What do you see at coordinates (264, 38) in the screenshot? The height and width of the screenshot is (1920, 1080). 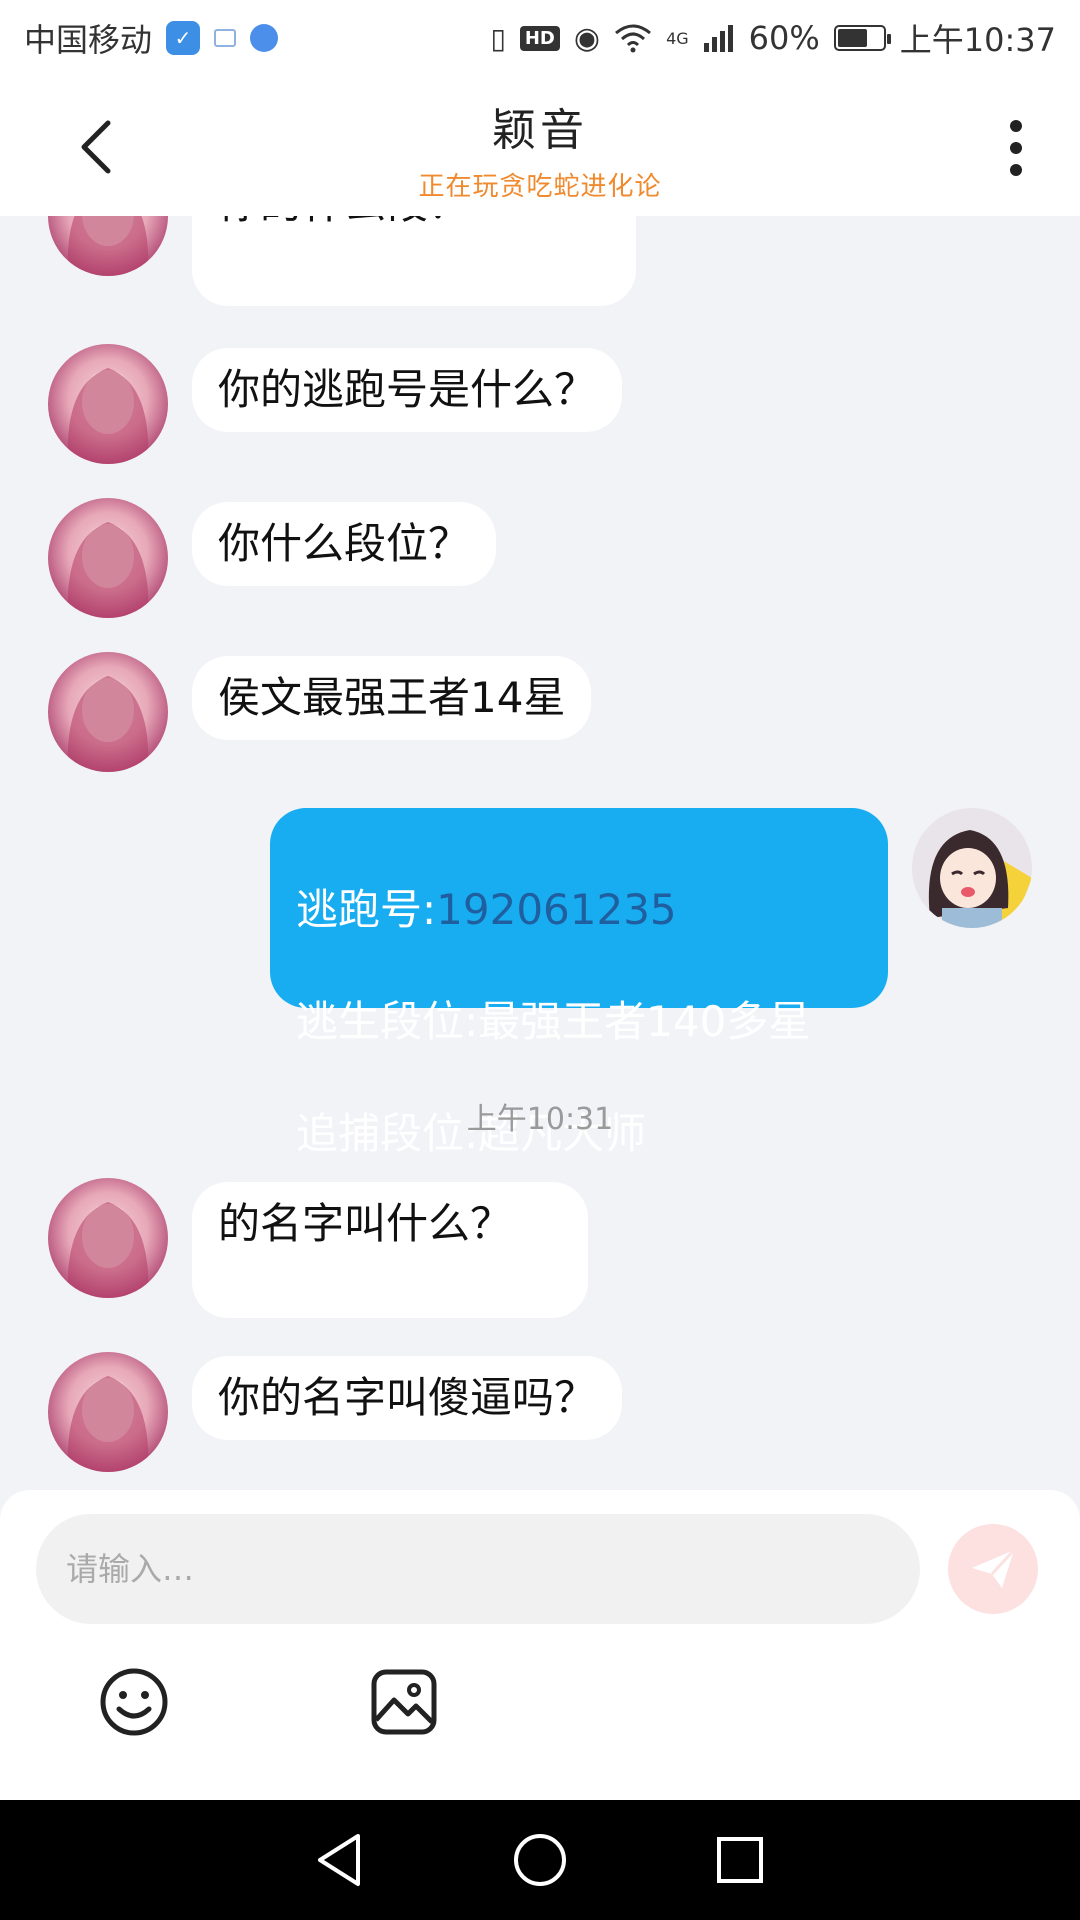 I see `browser-icon` at bounding box center [264, 38].